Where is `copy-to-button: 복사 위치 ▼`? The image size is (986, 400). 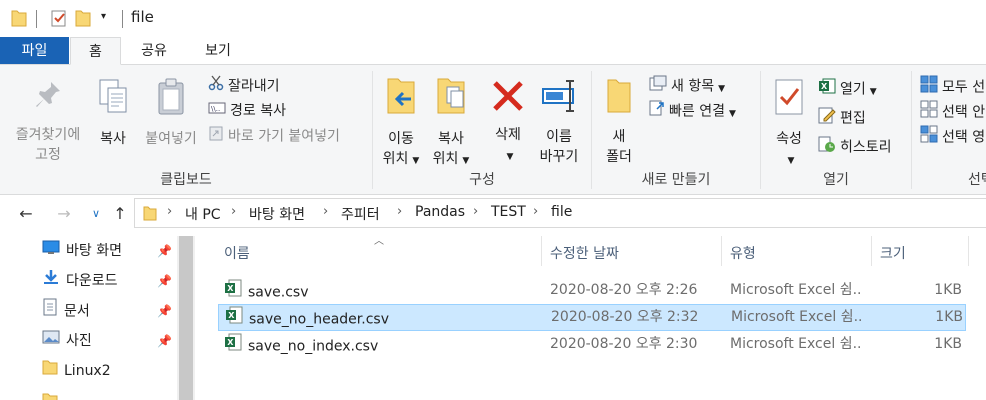
copy-to-button: 복사 위치 ▼ is located at coordinates (451, 123).